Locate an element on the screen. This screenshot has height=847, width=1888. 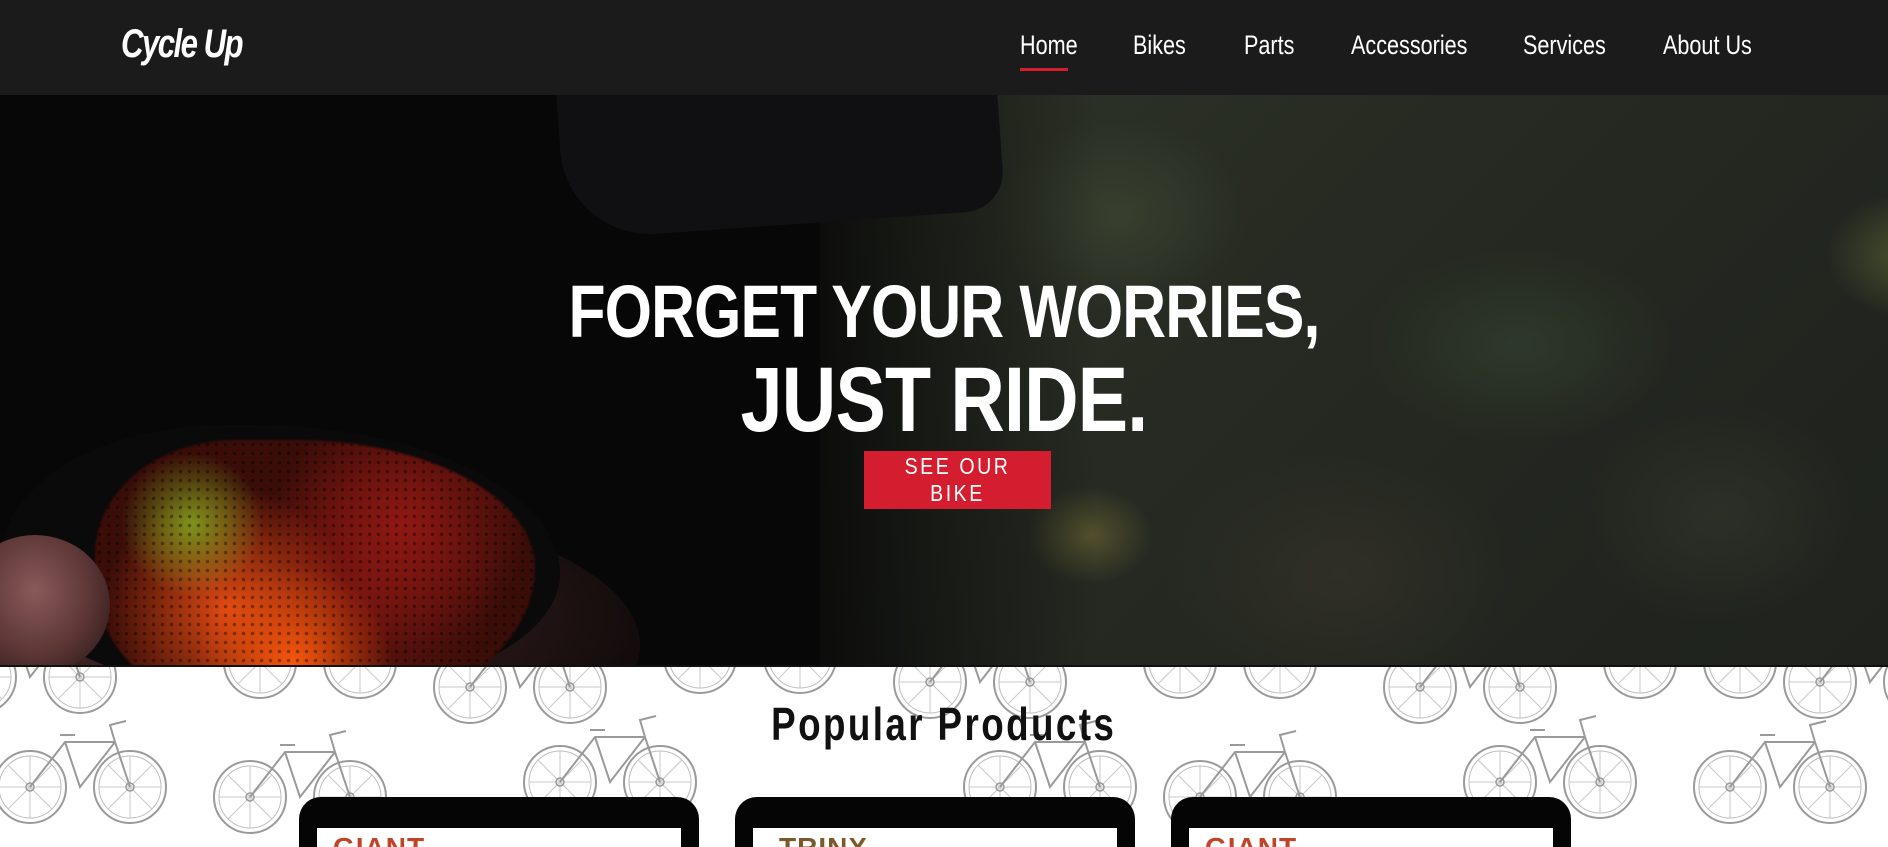
product-card-body: TRINX is located at coordinates (935, 837).